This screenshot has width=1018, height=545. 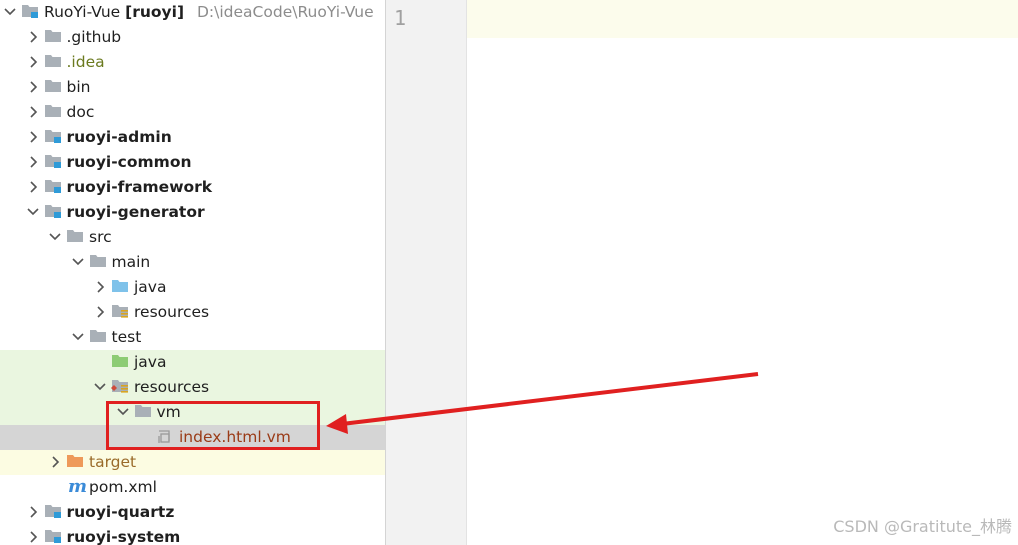 What do you see at coordinates (922, 526) in the screenshot?
I see `watermark: CSDN @Gratitute_林腾` at bounding box center [922, 526].